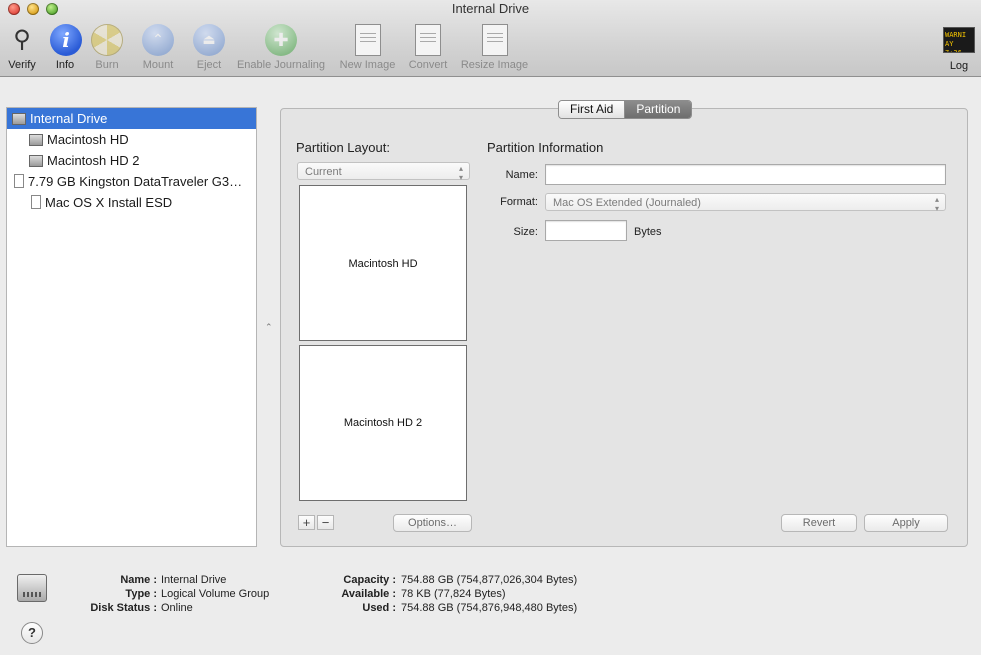  What do you see at coordinates (158, 40) in the screenshot?
I see `mount-icon: ⌃` at bounding box center [158, 40].